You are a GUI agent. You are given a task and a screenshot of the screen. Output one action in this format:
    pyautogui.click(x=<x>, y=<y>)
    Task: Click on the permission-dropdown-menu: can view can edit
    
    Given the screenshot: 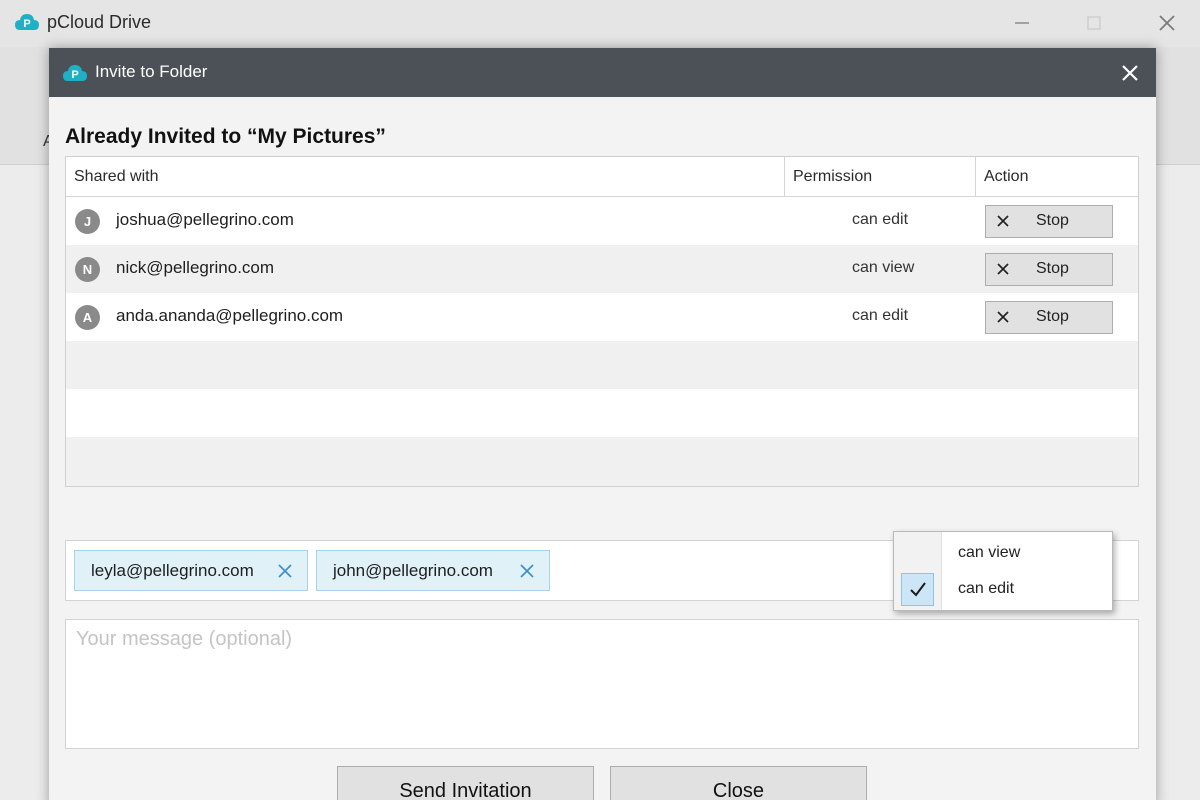 What is the action you would take?
    pyautogui.click(x=1003, y=571)
    